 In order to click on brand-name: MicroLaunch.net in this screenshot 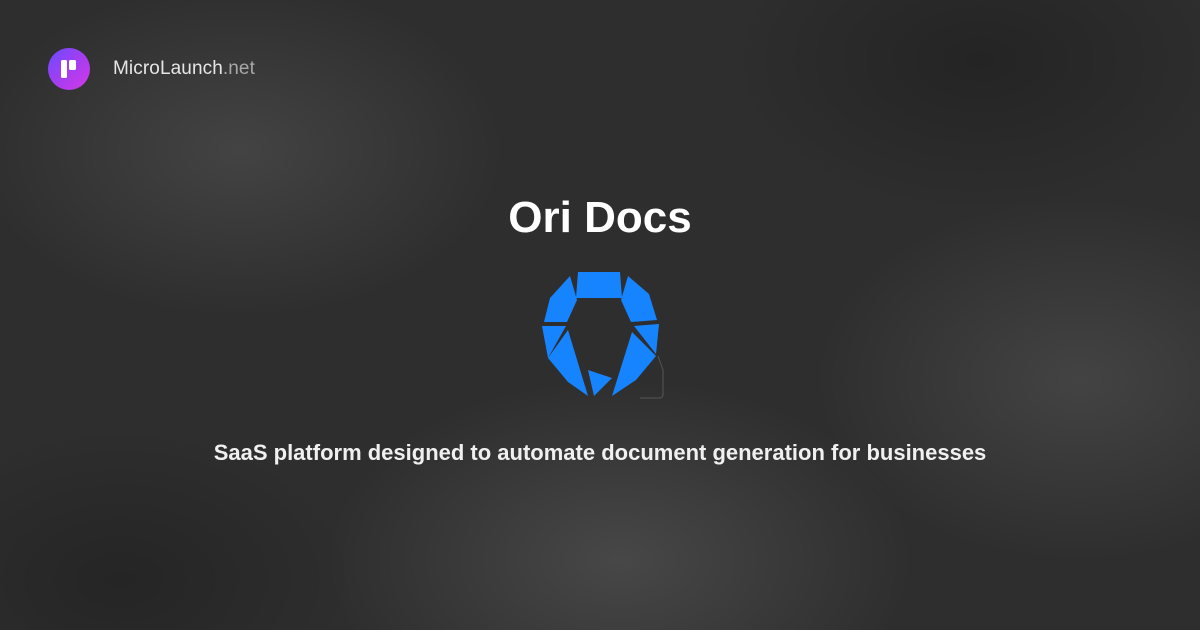, I will do `click(184, 69)`.